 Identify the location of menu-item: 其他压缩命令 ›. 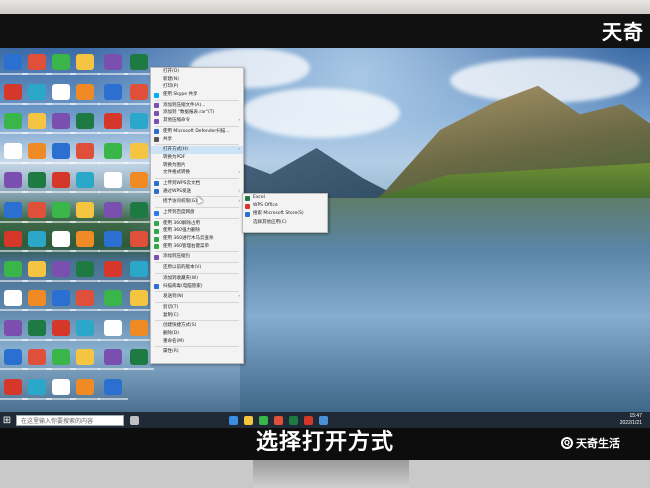
(197, 121).